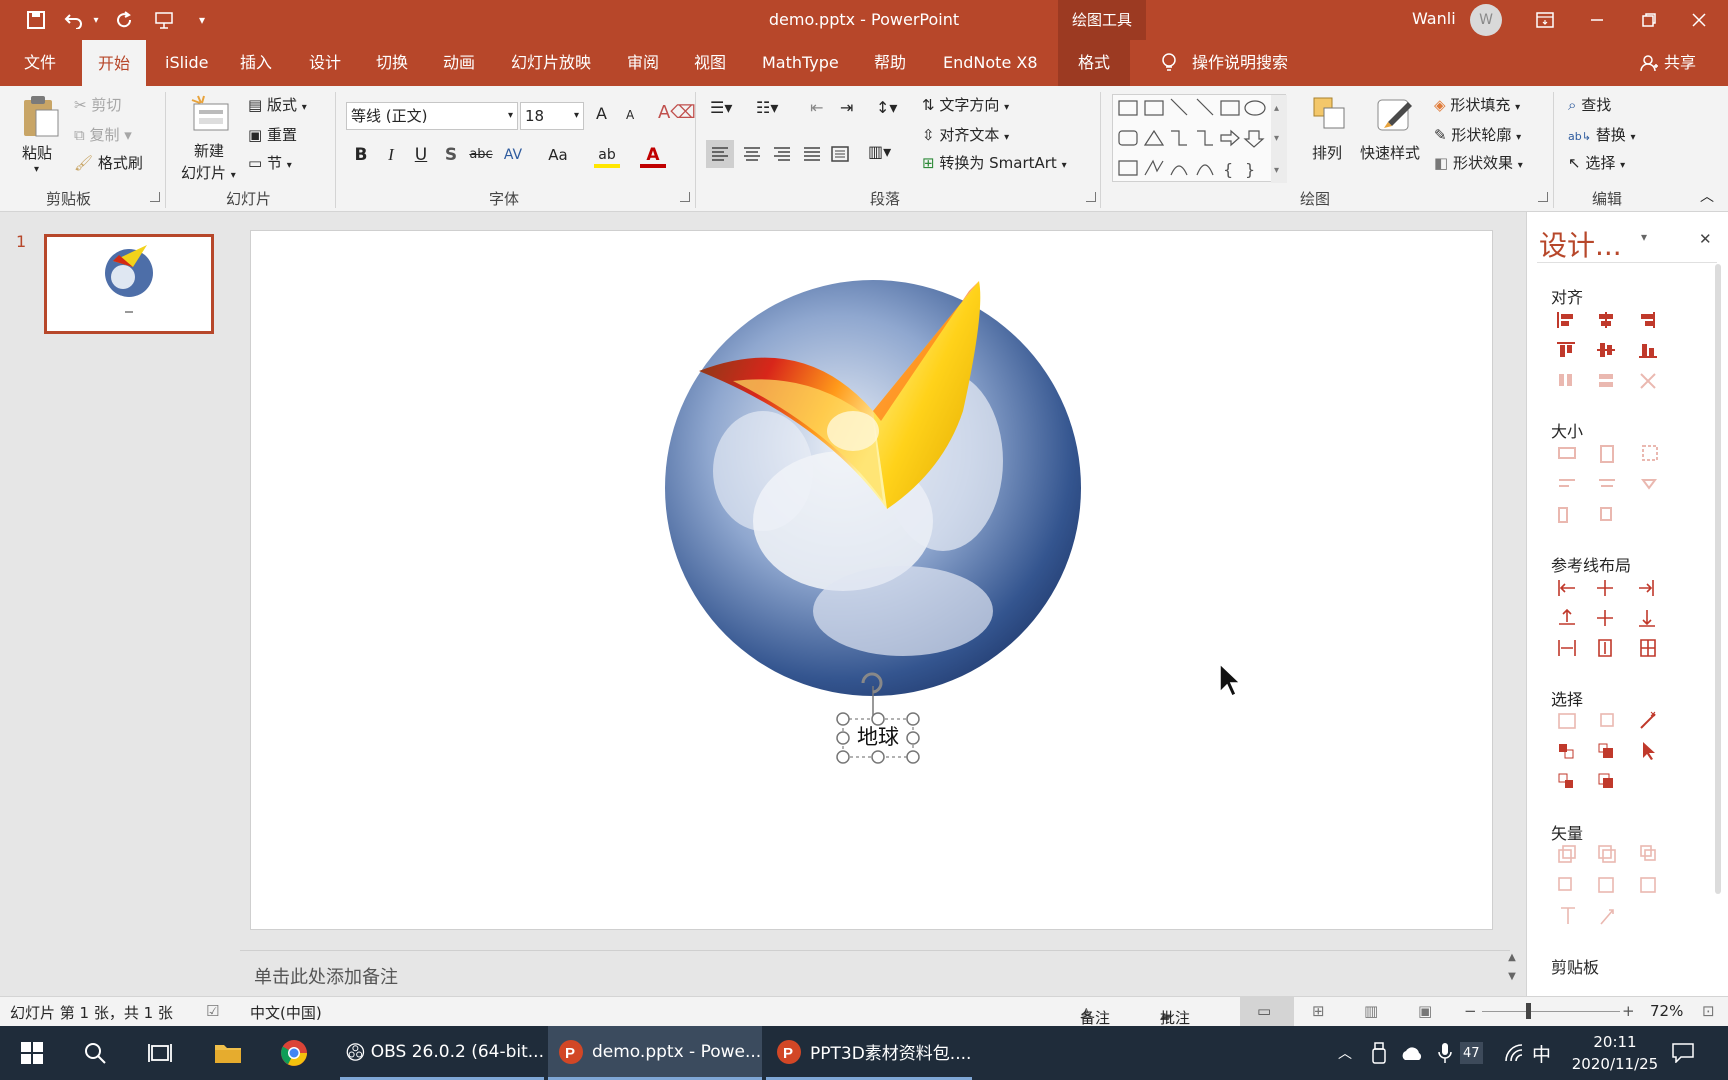  Describe the element at coordinates (1390, 152) in the screenshot. I see `quick-styles-button: 快速样式` at that location.